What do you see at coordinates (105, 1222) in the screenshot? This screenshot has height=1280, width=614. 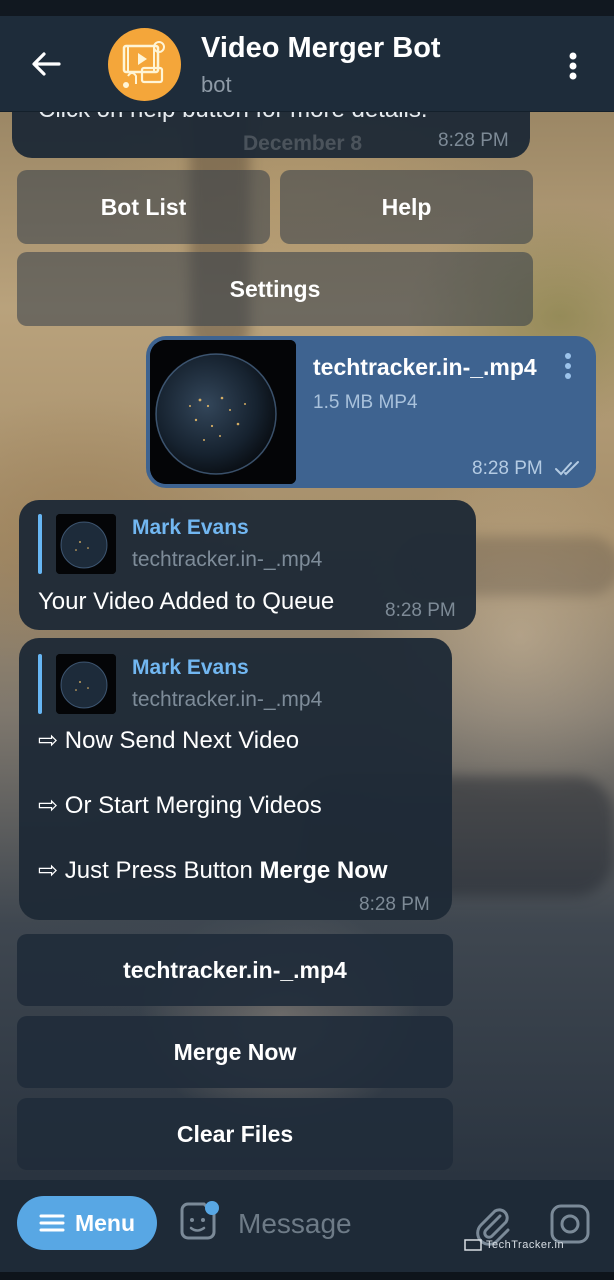 I see `menu-label: Menu` at bounding box center [105, 1222].